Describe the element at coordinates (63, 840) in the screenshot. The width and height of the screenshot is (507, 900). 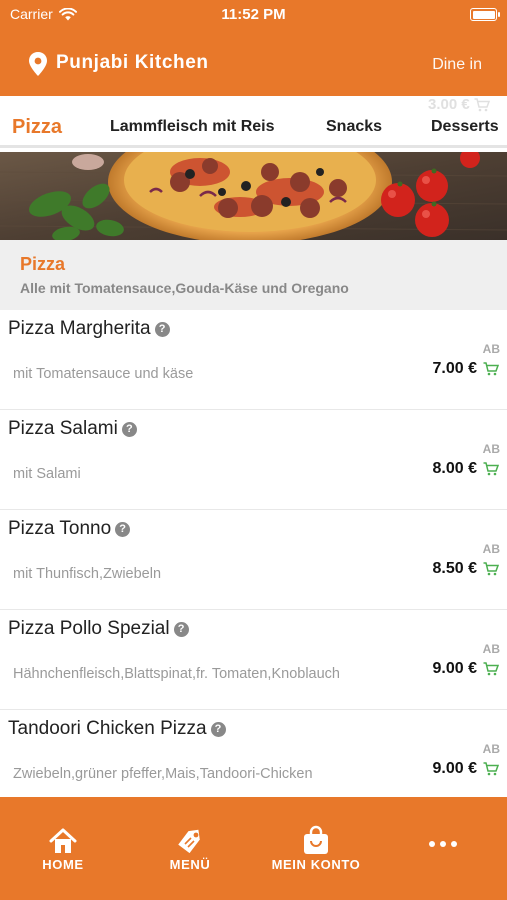
I see `home-icon` at that location.